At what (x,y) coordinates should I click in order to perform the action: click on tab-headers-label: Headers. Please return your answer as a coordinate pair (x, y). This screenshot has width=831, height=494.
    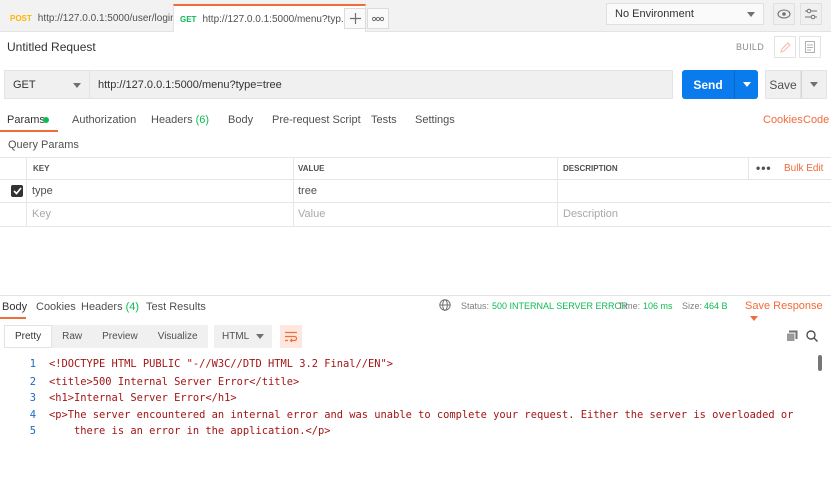
    Looking at the image, I should click on (172, 120).